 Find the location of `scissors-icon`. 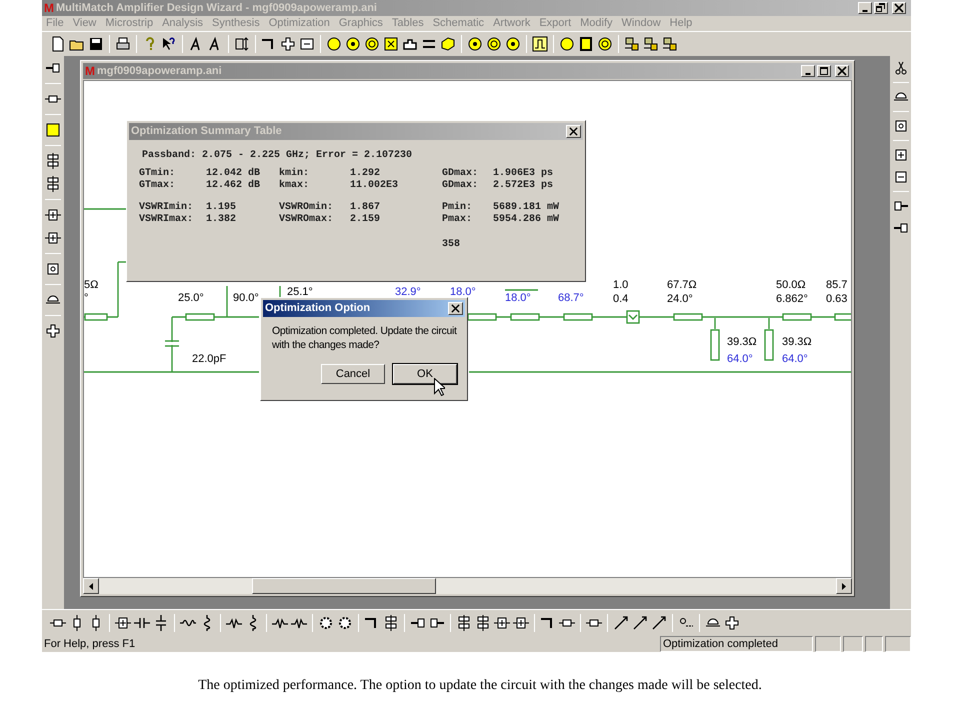

scissors-icon is located at coordinates (900, 68).